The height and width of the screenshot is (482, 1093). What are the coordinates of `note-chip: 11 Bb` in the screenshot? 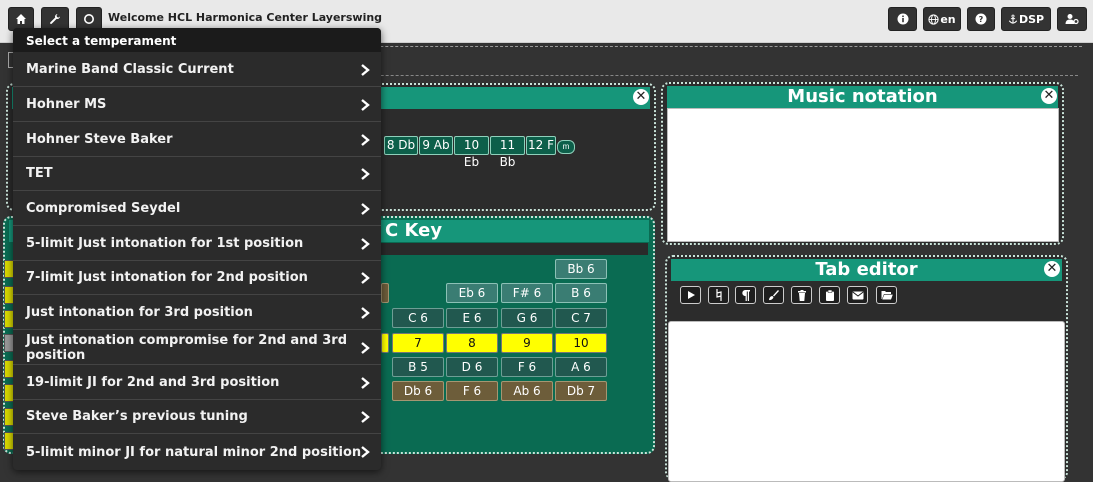 It's located at (507, 152).